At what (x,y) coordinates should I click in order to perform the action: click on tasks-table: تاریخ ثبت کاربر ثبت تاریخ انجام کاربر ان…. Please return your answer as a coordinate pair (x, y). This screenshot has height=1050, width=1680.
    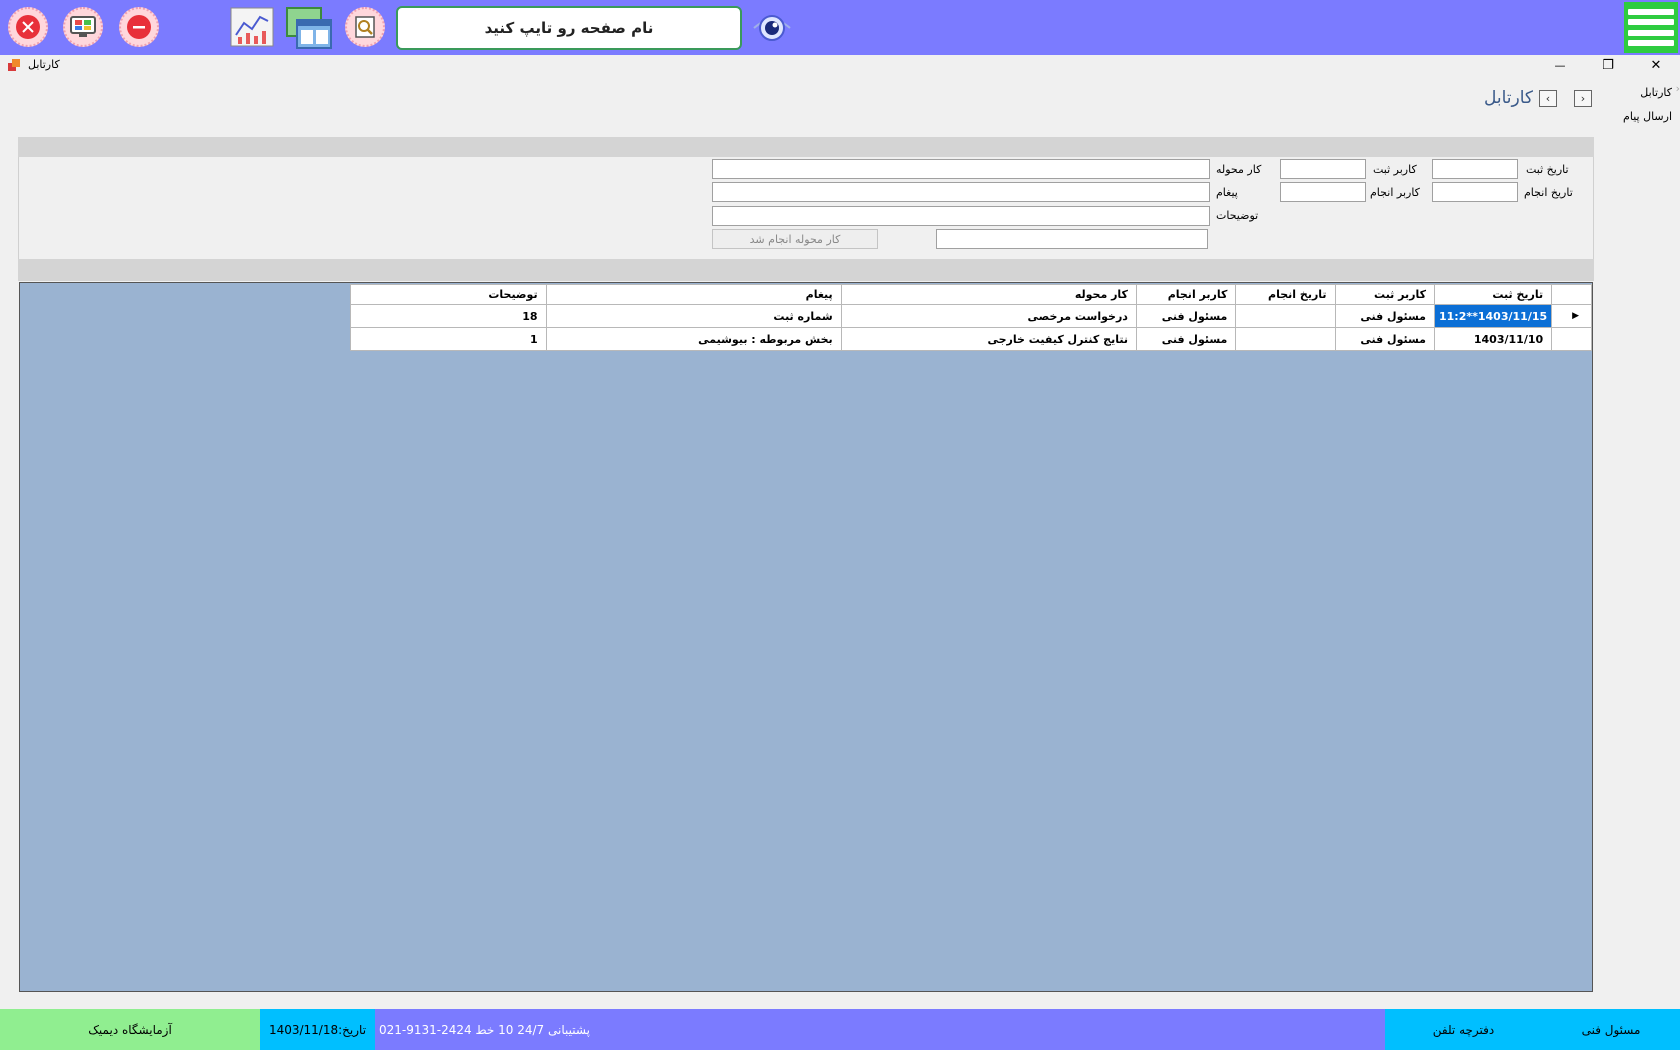
    Looking at the image, I should click on (971, 317).